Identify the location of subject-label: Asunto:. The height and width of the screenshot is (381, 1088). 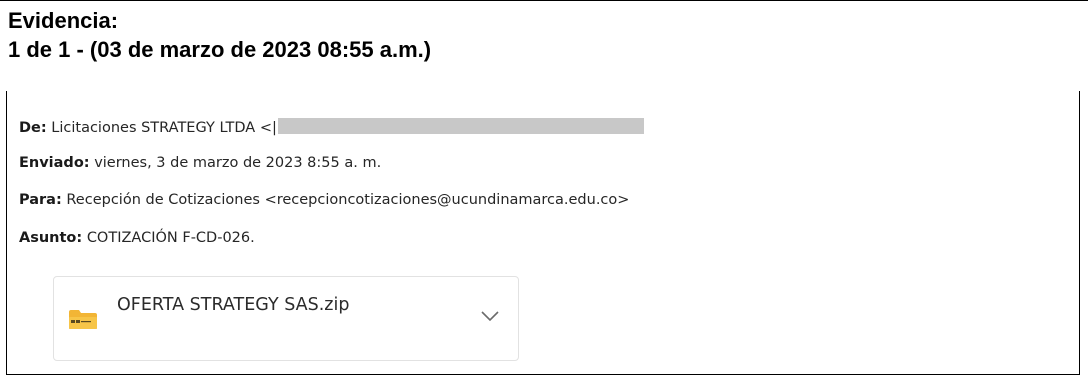
(51, 238).